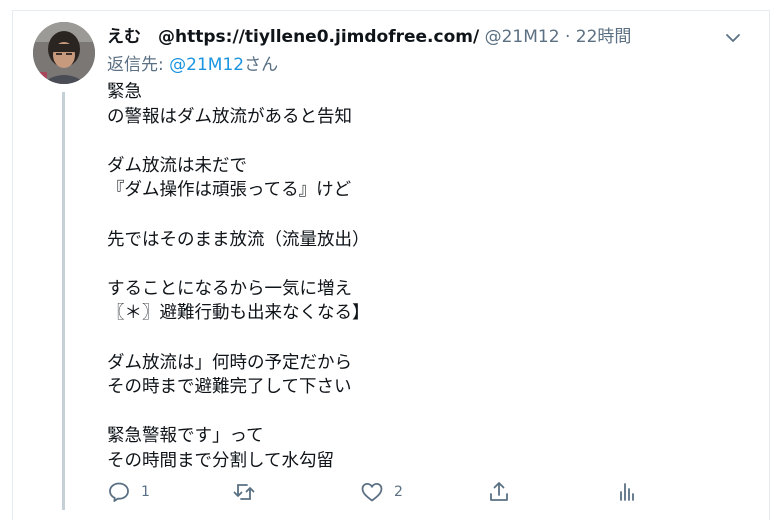 The height and width of the screenshot is (520, 780). I want to click on body-line: 〖＊〗避難行動も出来なくなる】, so click(238, 313).